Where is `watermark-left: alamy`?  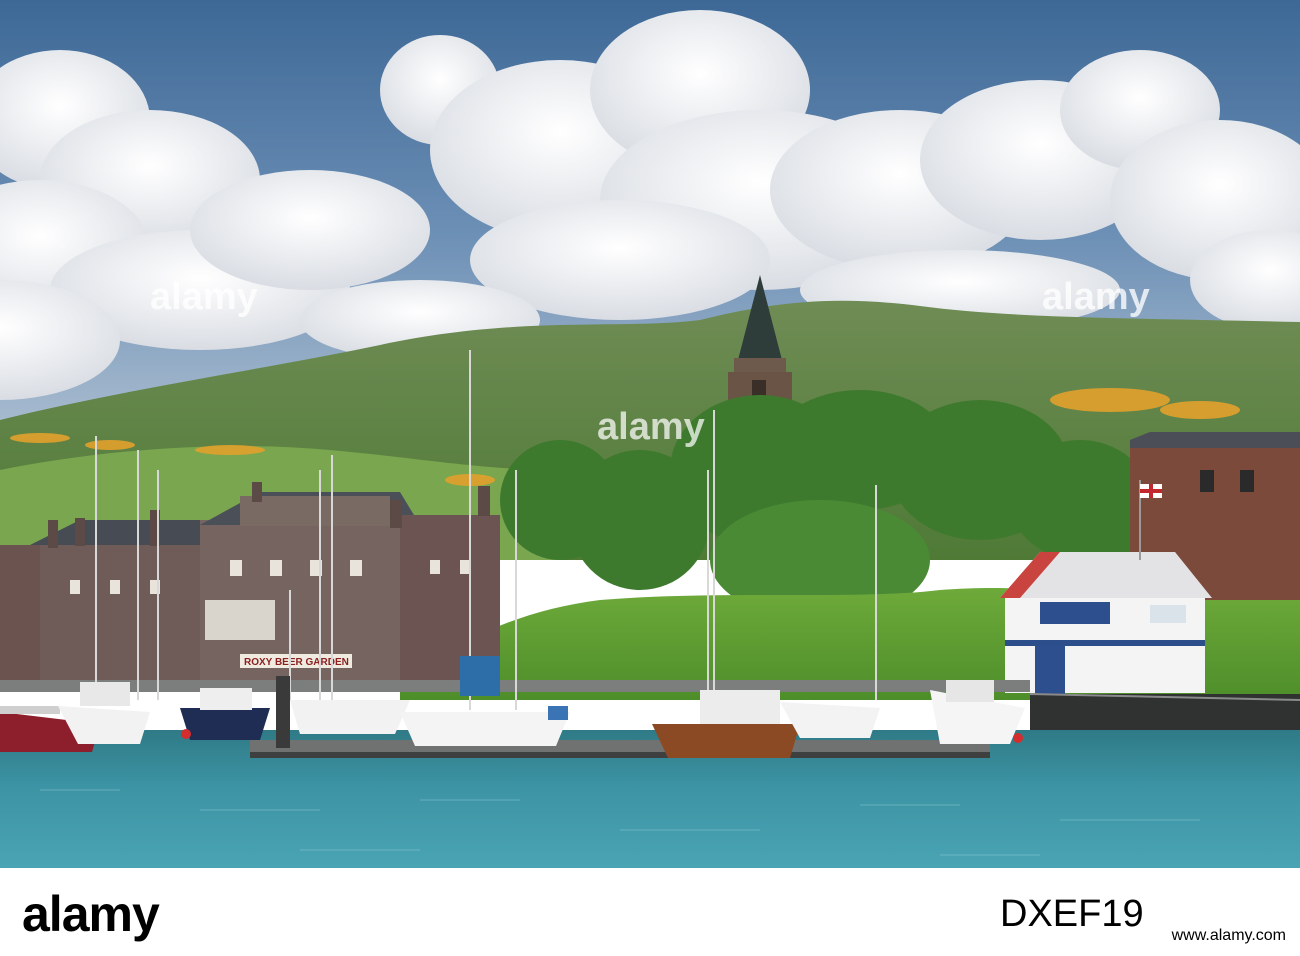
watermark-left: alamy is located at coordinates (204, 297).